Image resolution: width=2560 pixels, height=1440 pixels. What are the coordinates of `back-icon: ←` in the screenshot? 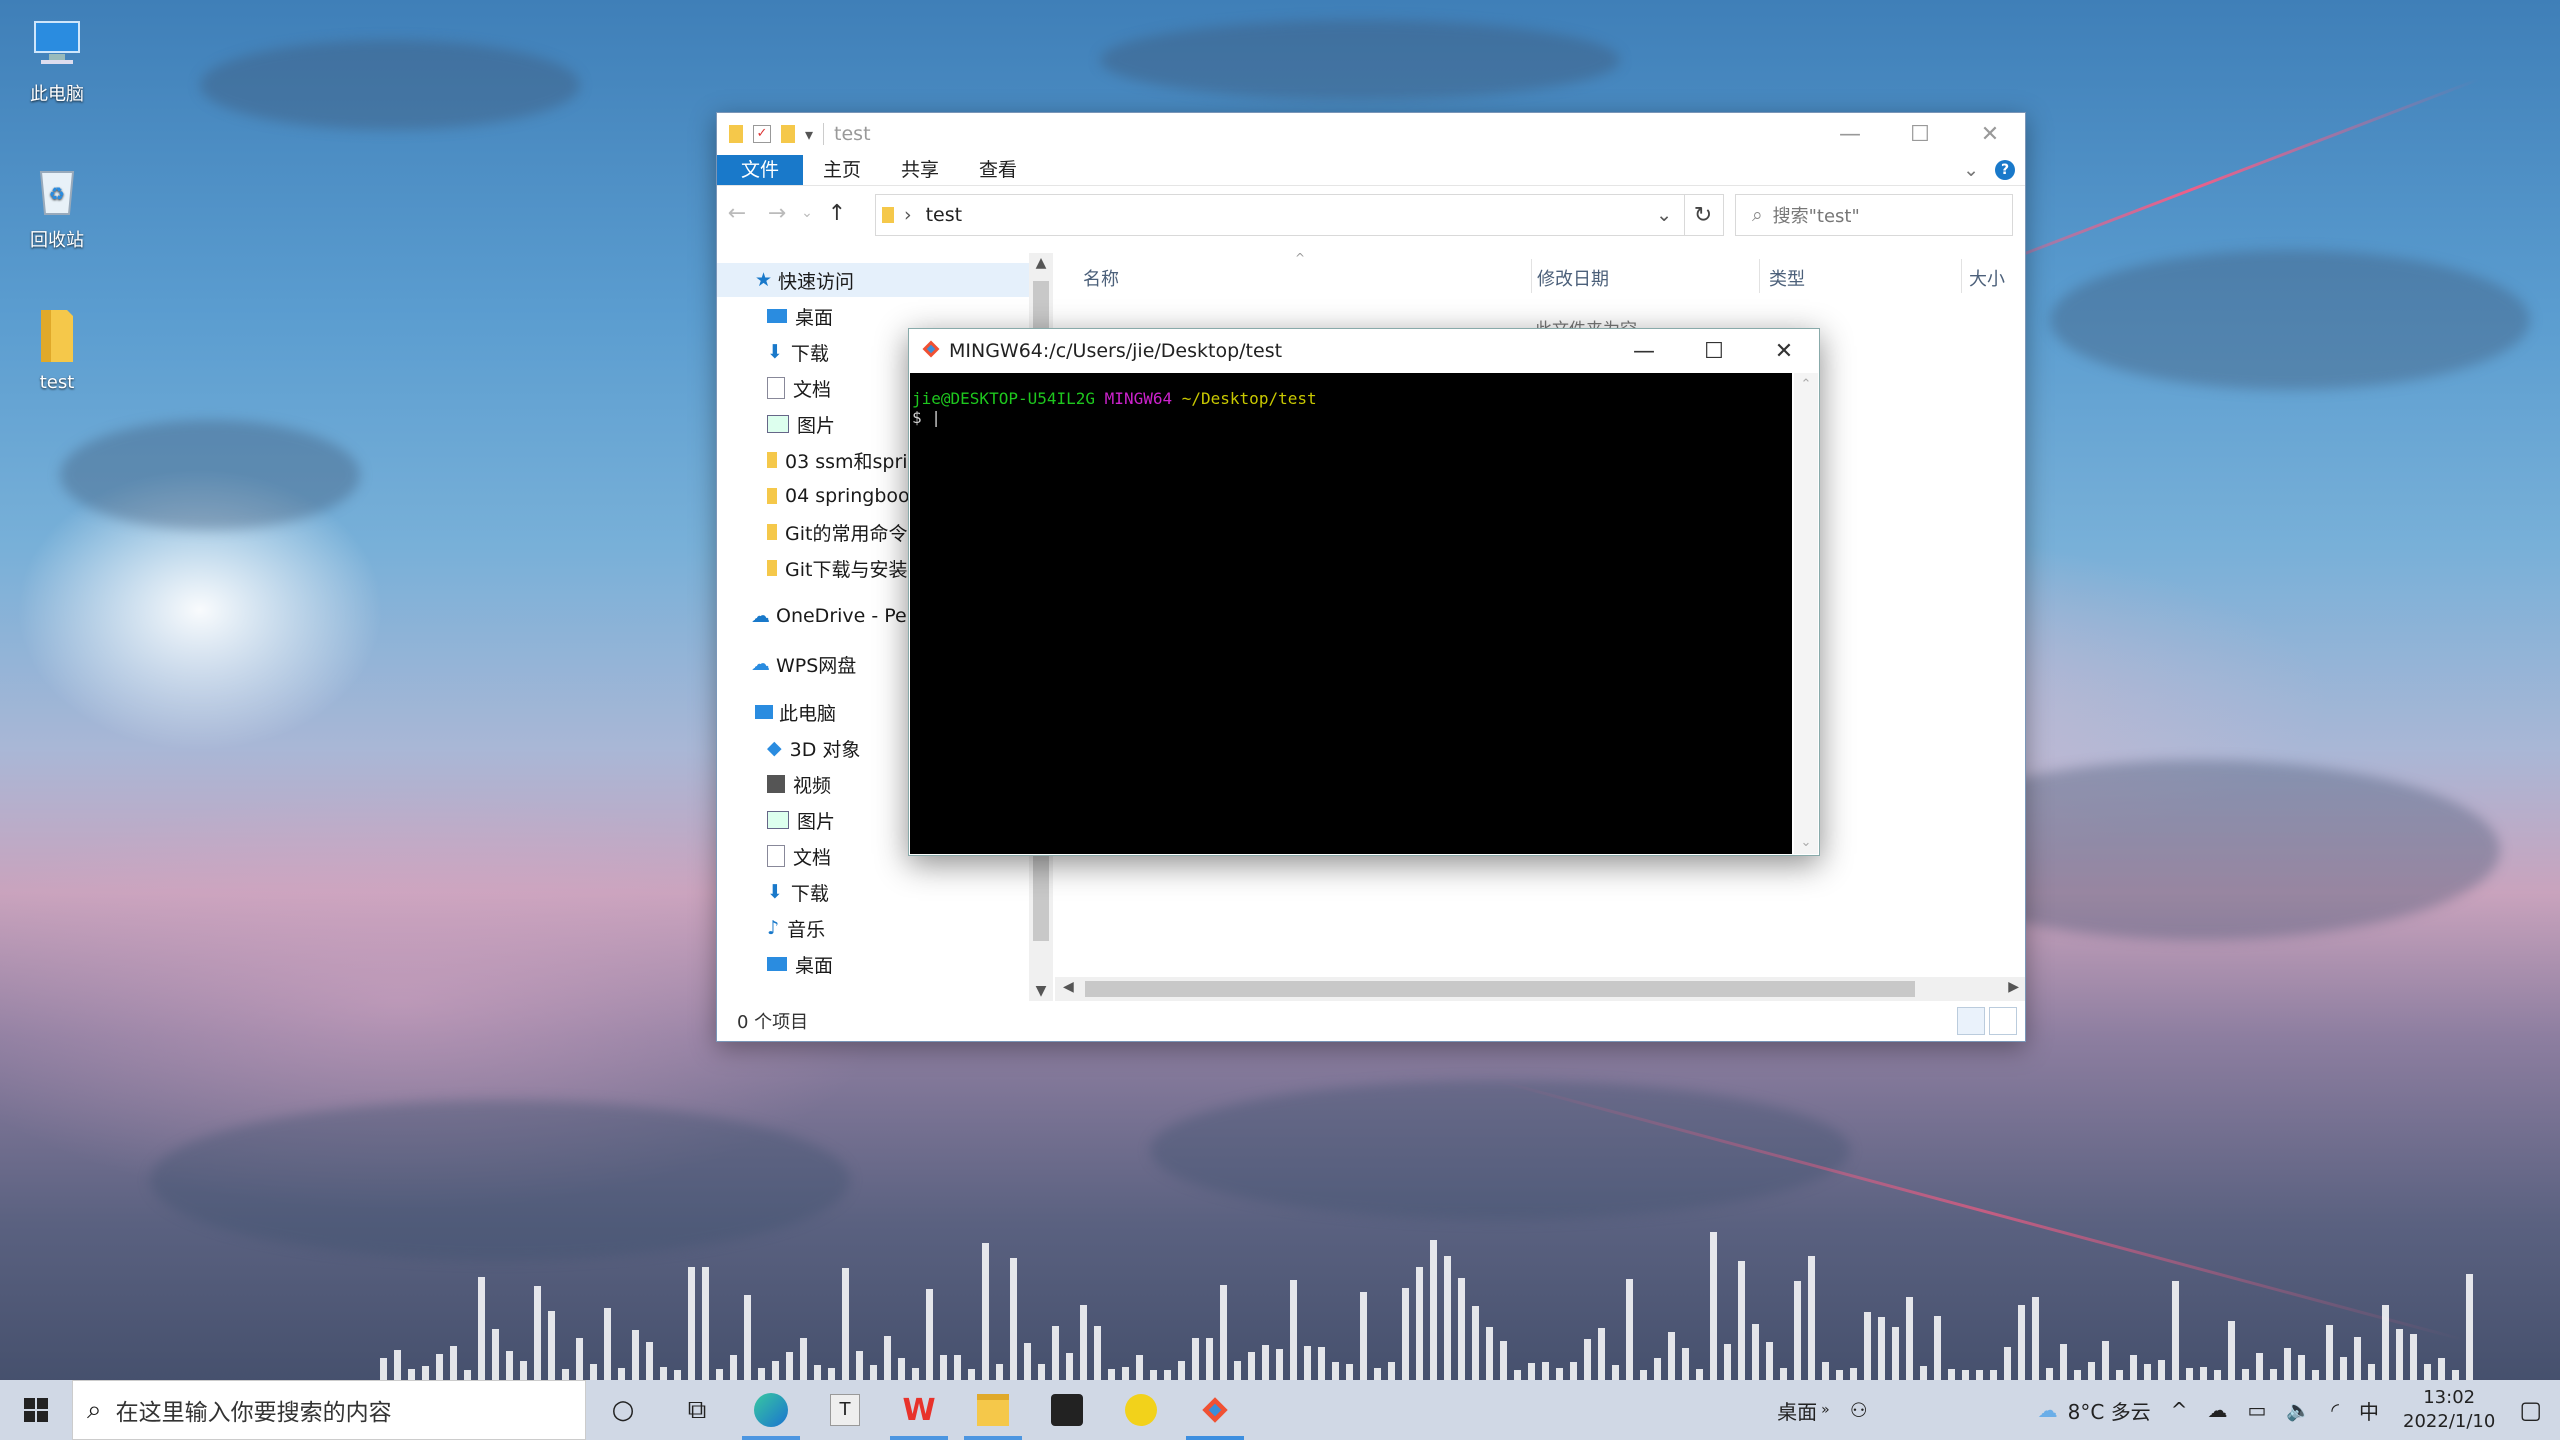 It's located at (737, 213).